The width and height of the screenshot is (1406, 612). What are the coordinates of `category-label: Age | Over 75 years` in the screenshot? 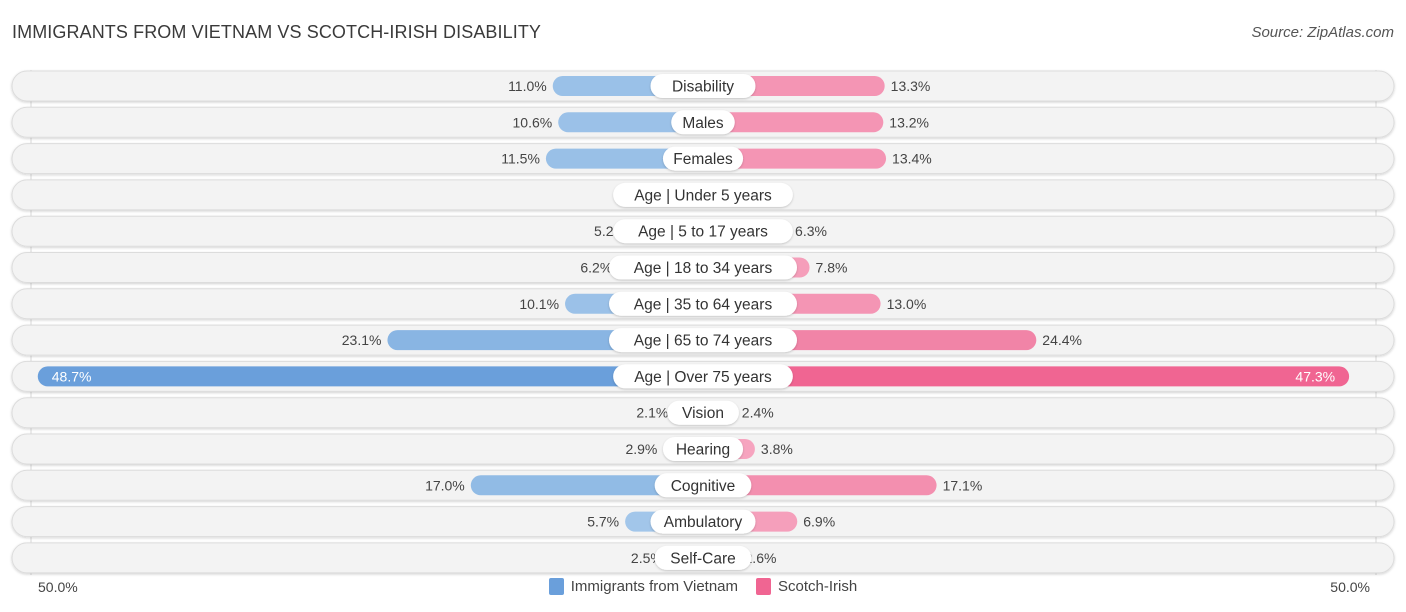 It's located at (703, 377).